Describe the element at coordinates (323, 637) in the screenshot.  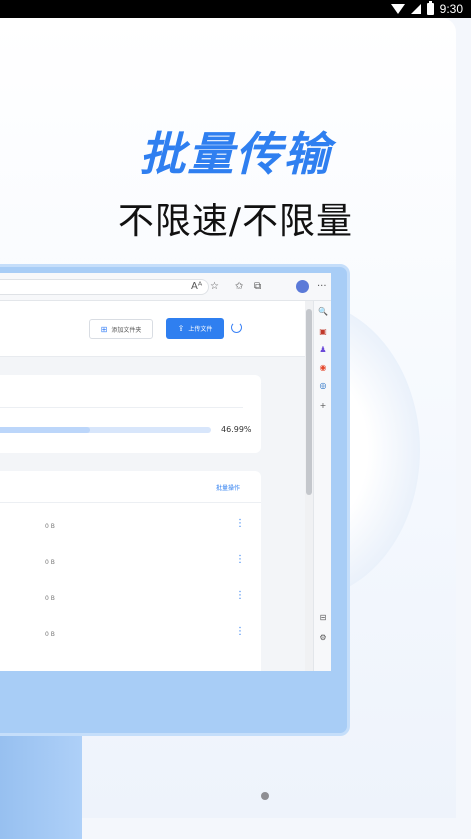
I see `settings-icon: ⚙` at that location.